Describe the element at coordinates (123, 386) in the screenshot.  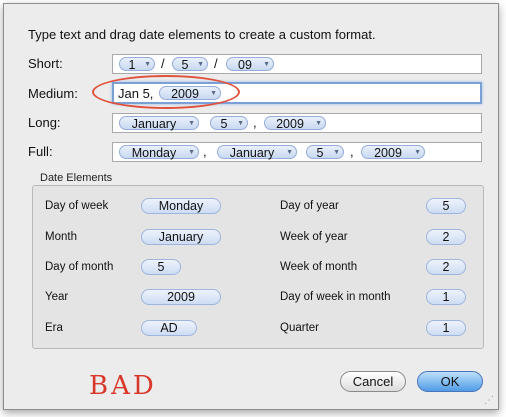
I see `bad-annotation: BAD` at that location.